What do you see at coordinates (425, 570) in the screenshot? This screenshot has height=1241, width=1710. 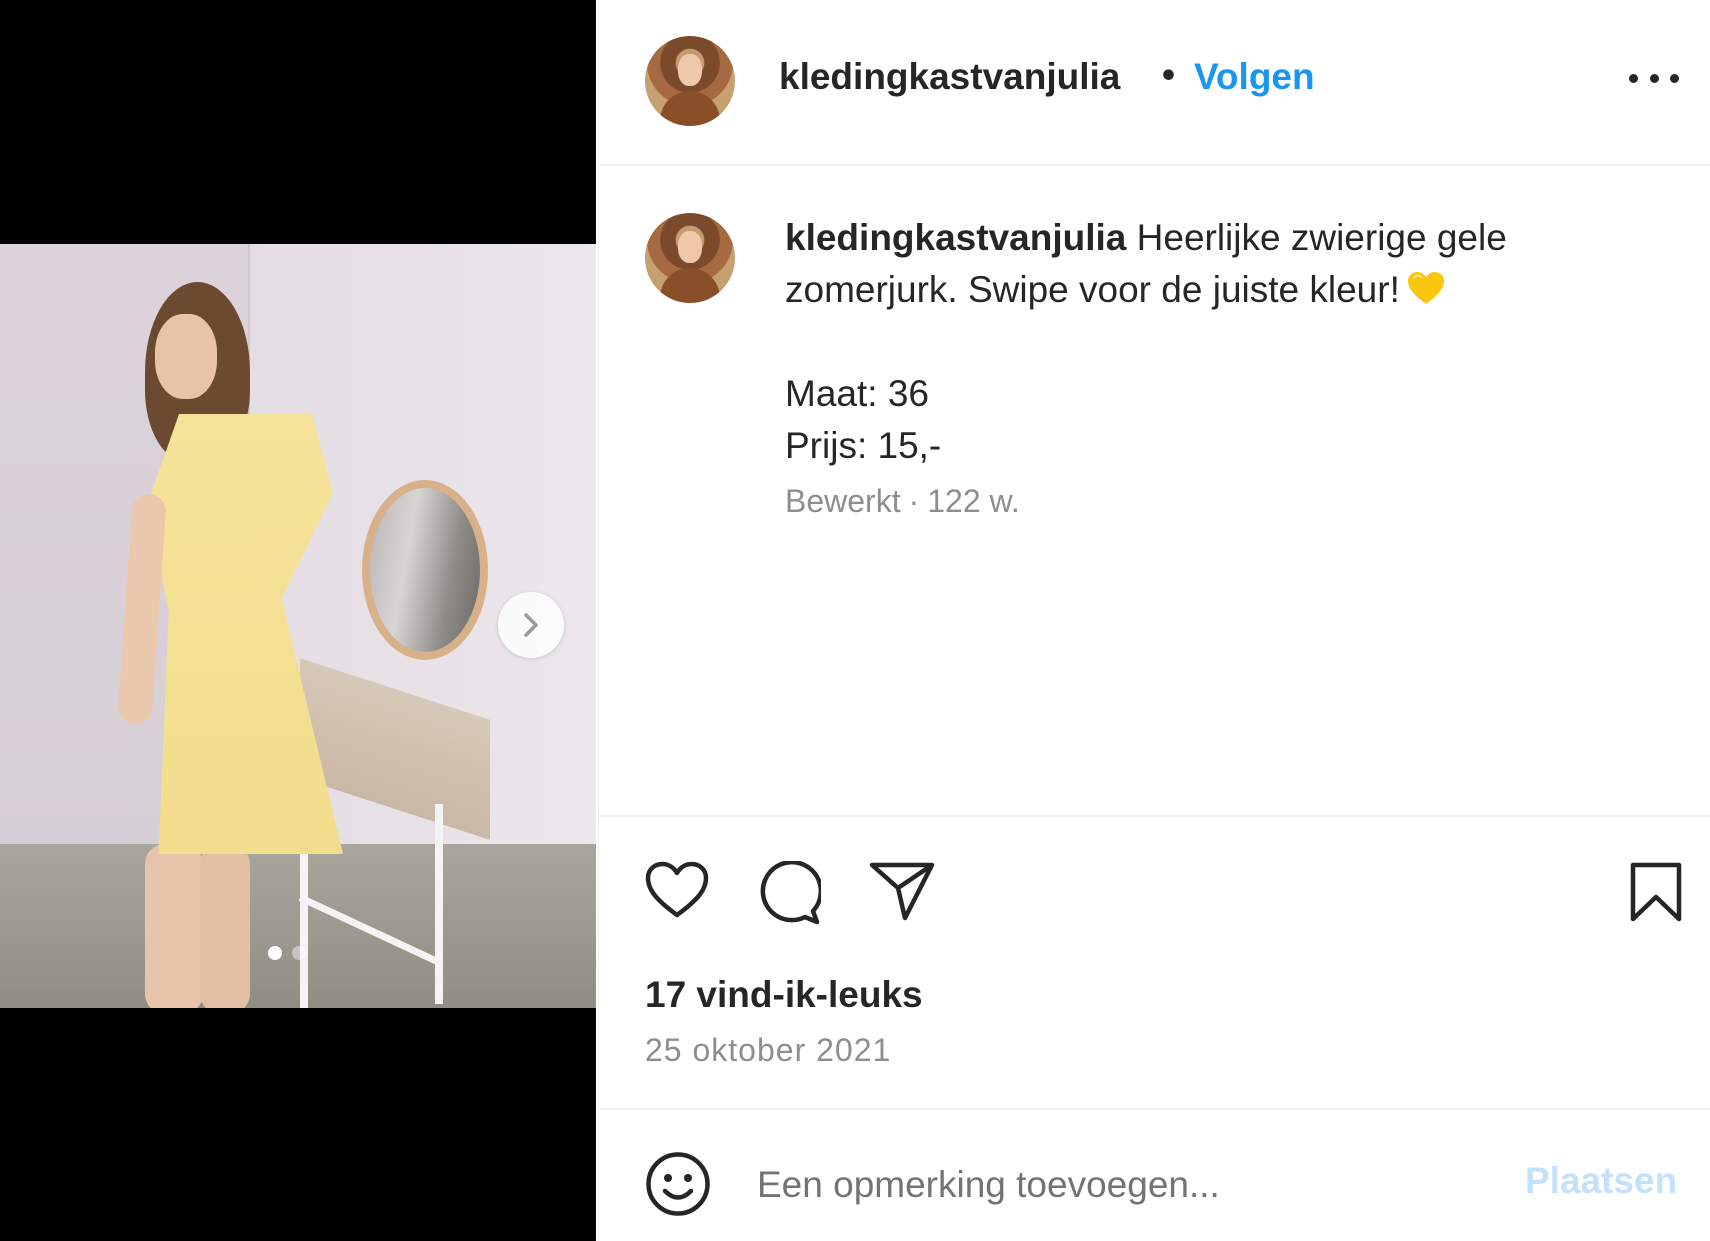 I see `photo-mirror` at bounding box center [425, 570].